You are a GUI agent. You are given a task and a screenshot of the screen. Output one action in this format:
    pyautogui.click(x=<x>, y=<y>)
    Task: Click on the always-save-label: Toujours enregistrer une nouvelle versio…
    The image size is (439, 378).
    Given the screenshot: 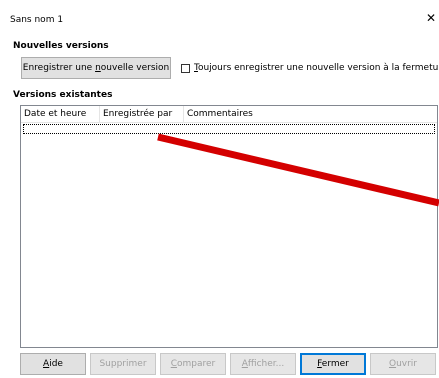 What is the action you would take?
    pyautogui.click(x=316, y=68)
    